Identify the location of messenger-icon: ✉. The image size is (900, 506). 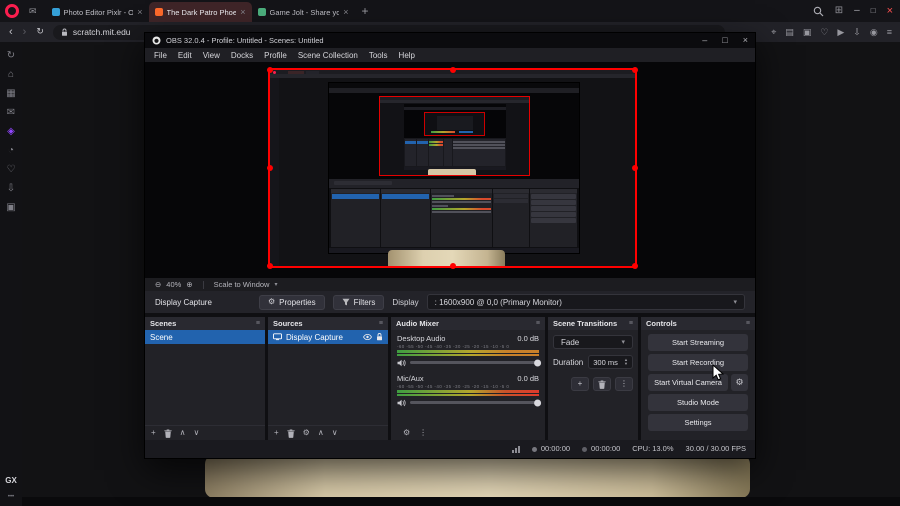
(11, 113).